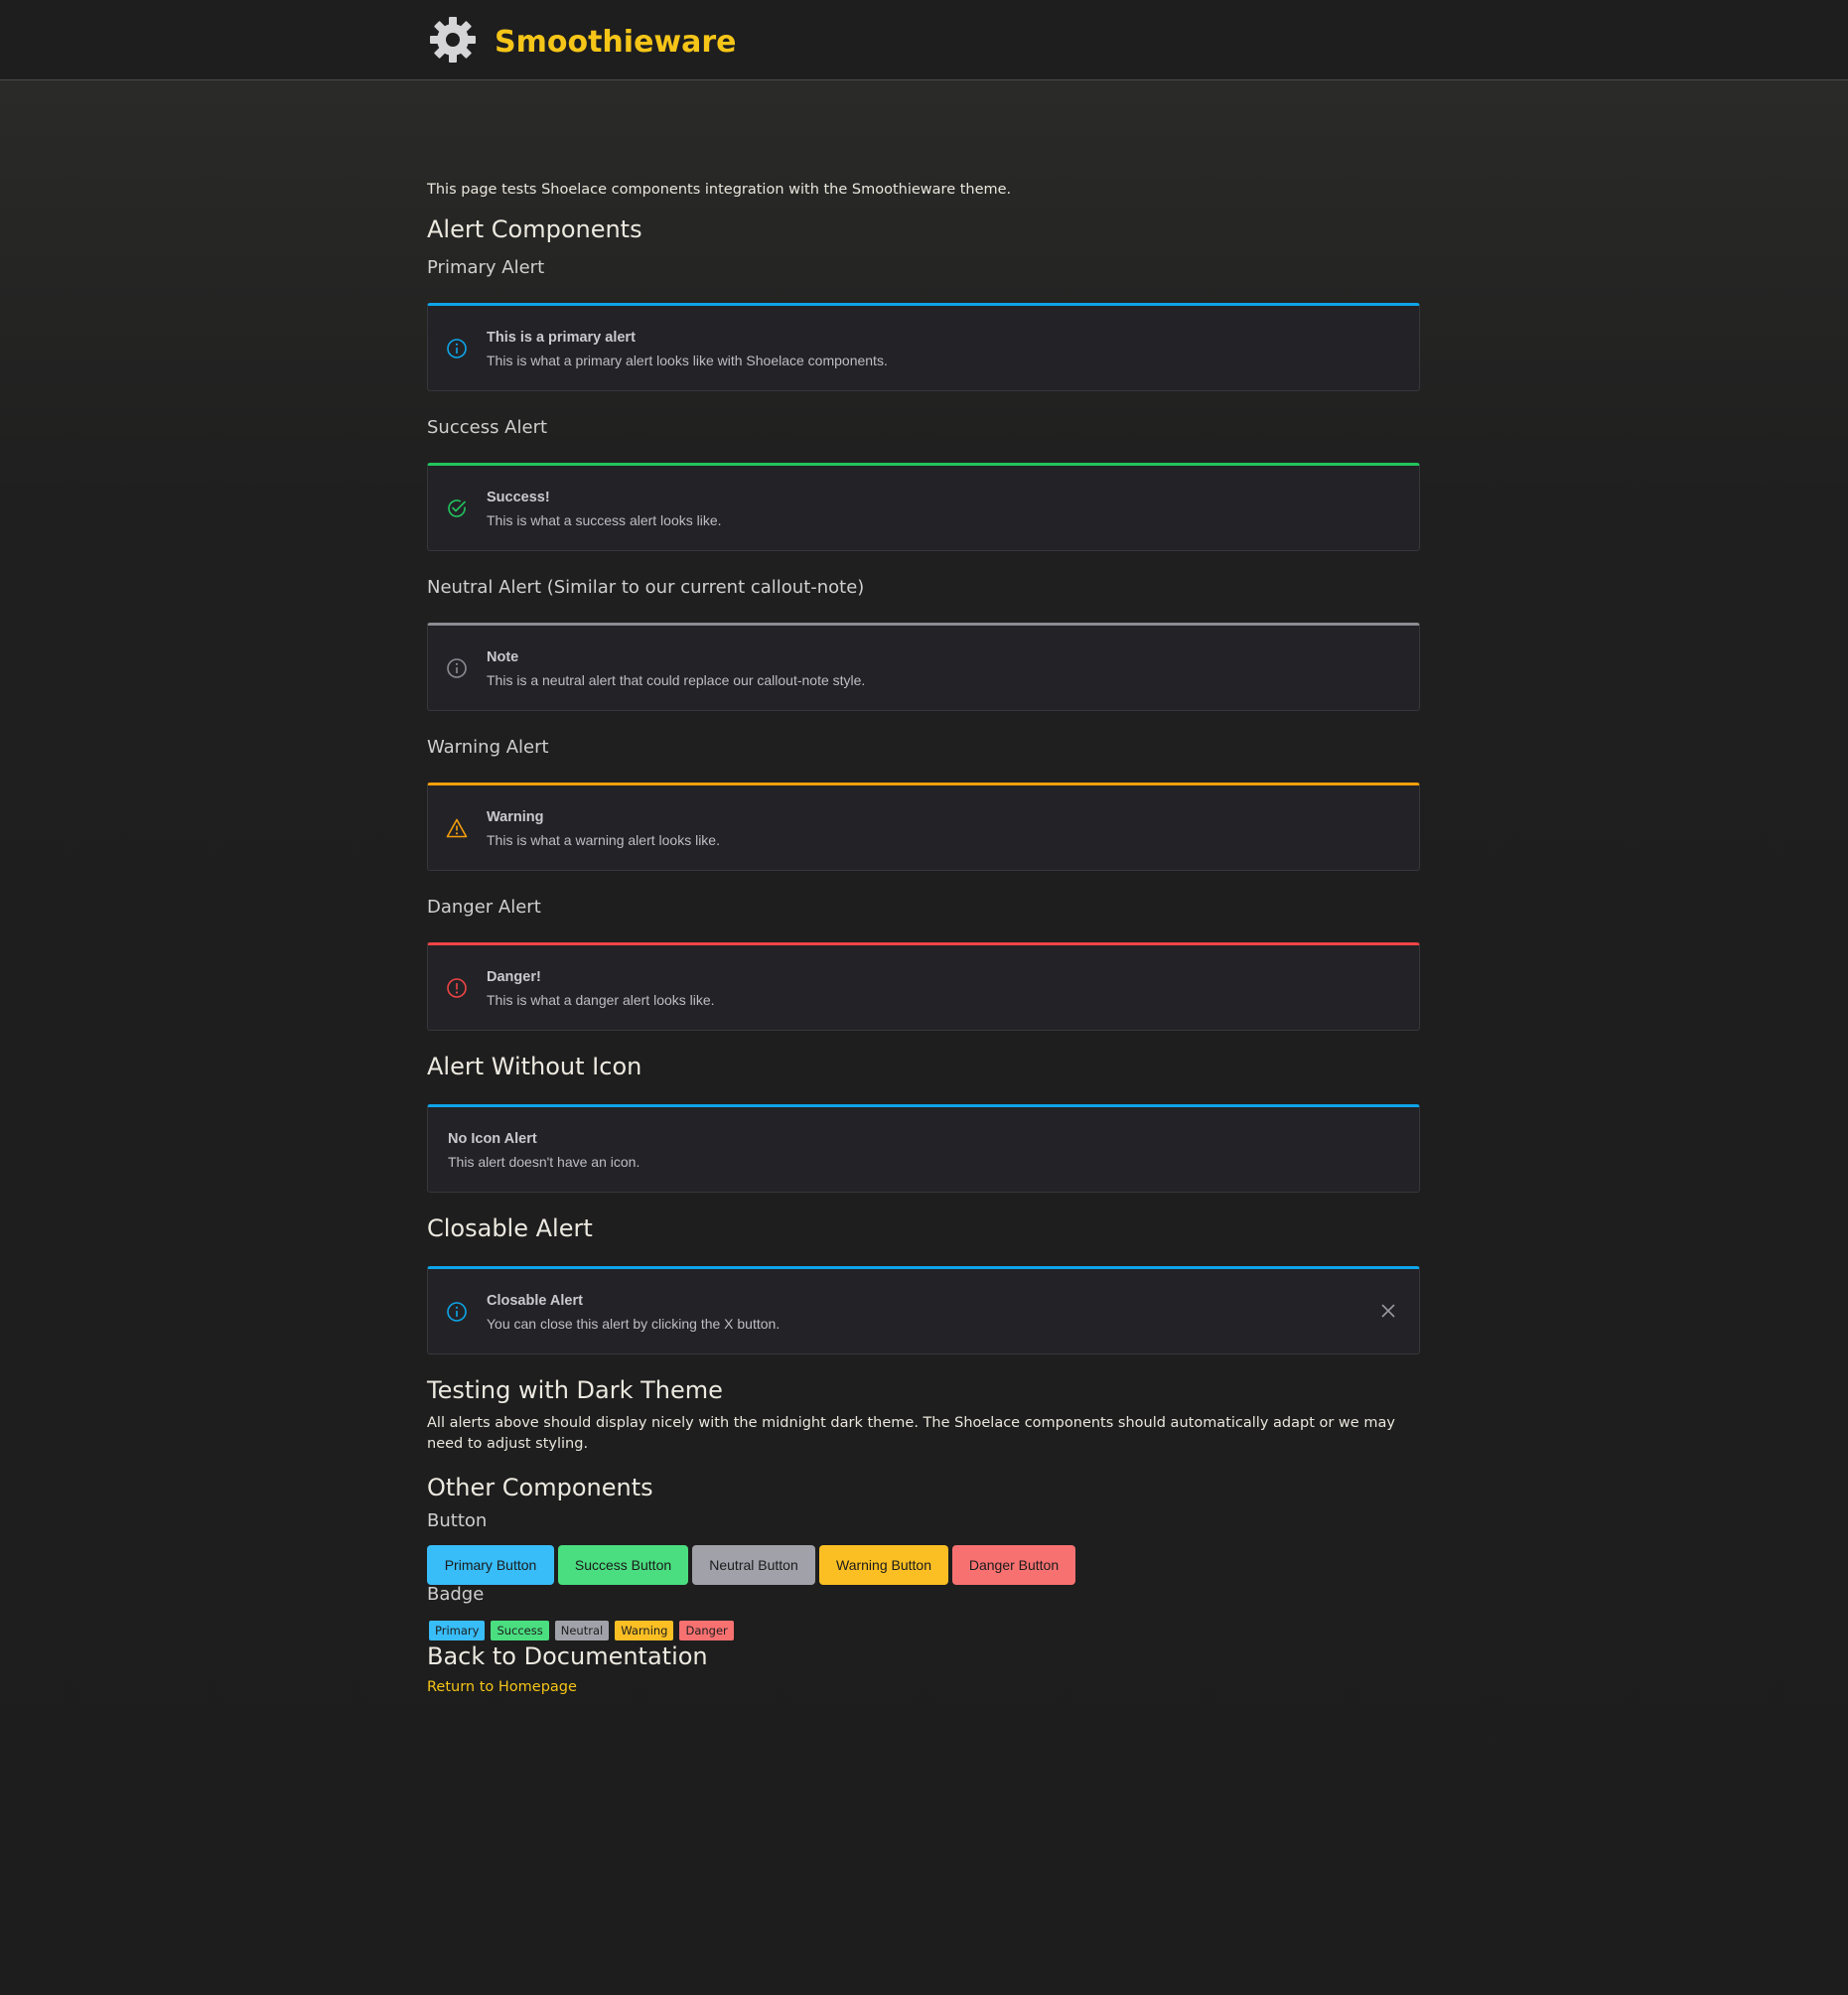  What do you see at coordinates (510, 1228) in the screenshot?
I see `section-title-closable-alert: Closable Alert` at bounding box center [510, 1228].